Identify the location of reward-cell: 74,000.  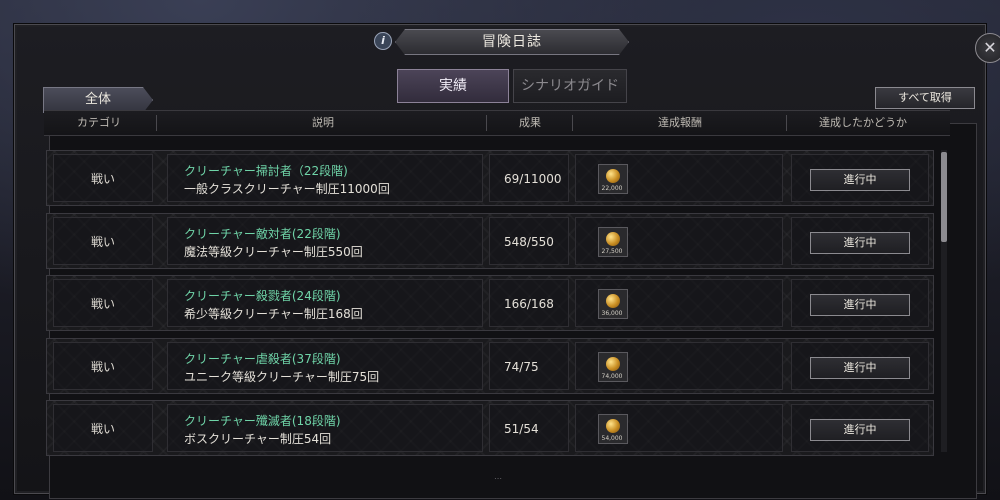
(679, 366).